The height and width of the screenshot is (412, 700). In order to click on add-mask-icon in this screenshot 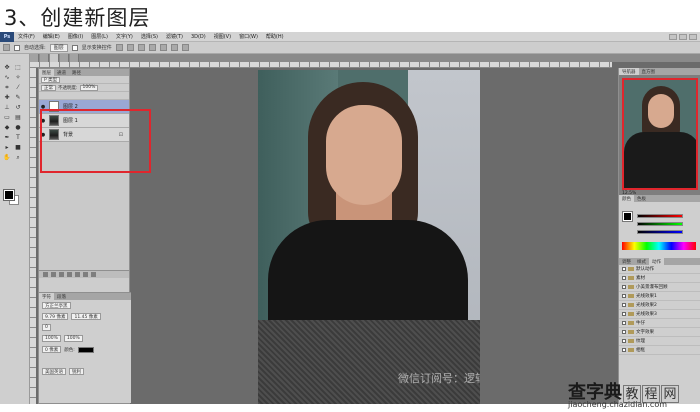, I will do `click(61, 274)`.